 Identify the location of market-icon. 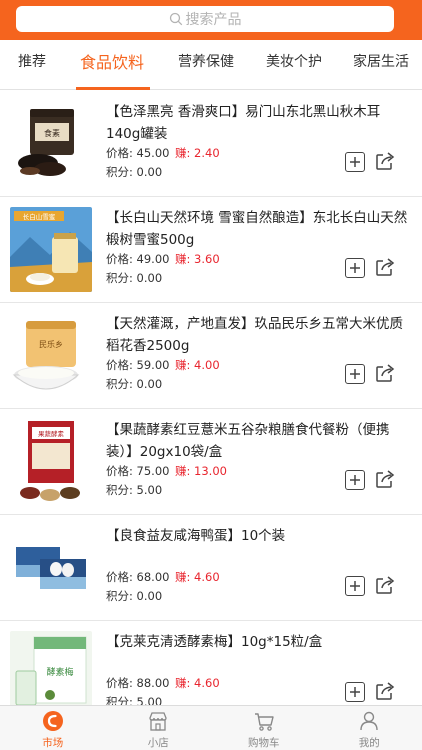
(52, 721).